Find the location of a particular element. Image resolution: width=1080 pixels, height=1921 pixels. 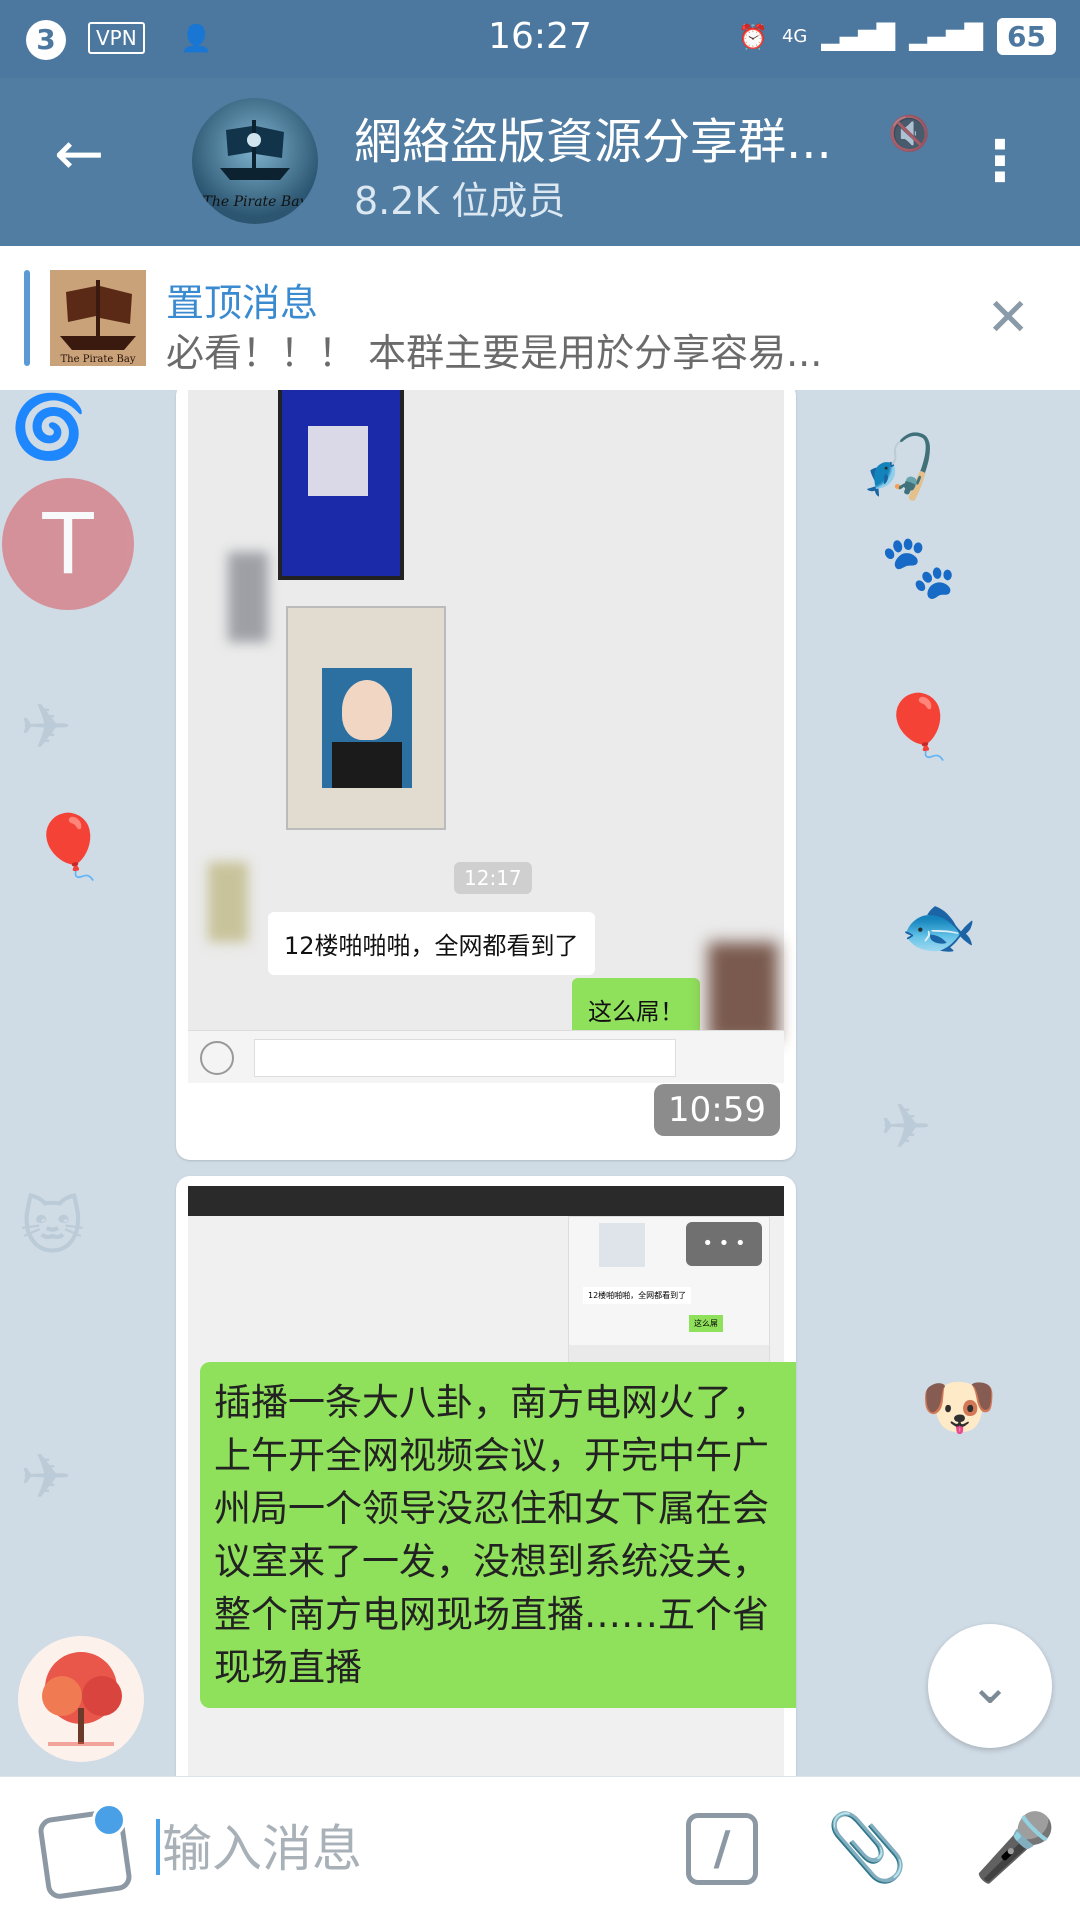

mini-incoming-bubble: 12楼啪啪啪，全网都看到了 is located at coordinates (637, 1295).